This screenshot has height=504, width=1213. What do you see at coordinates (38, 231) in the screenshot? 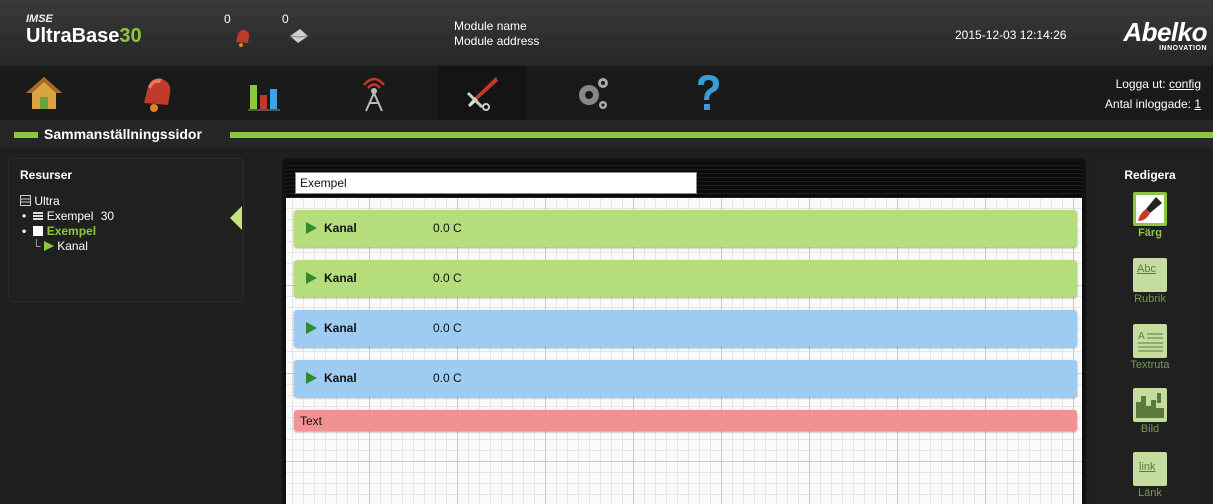
I see `page-icon` at bounding box center [38, 231].